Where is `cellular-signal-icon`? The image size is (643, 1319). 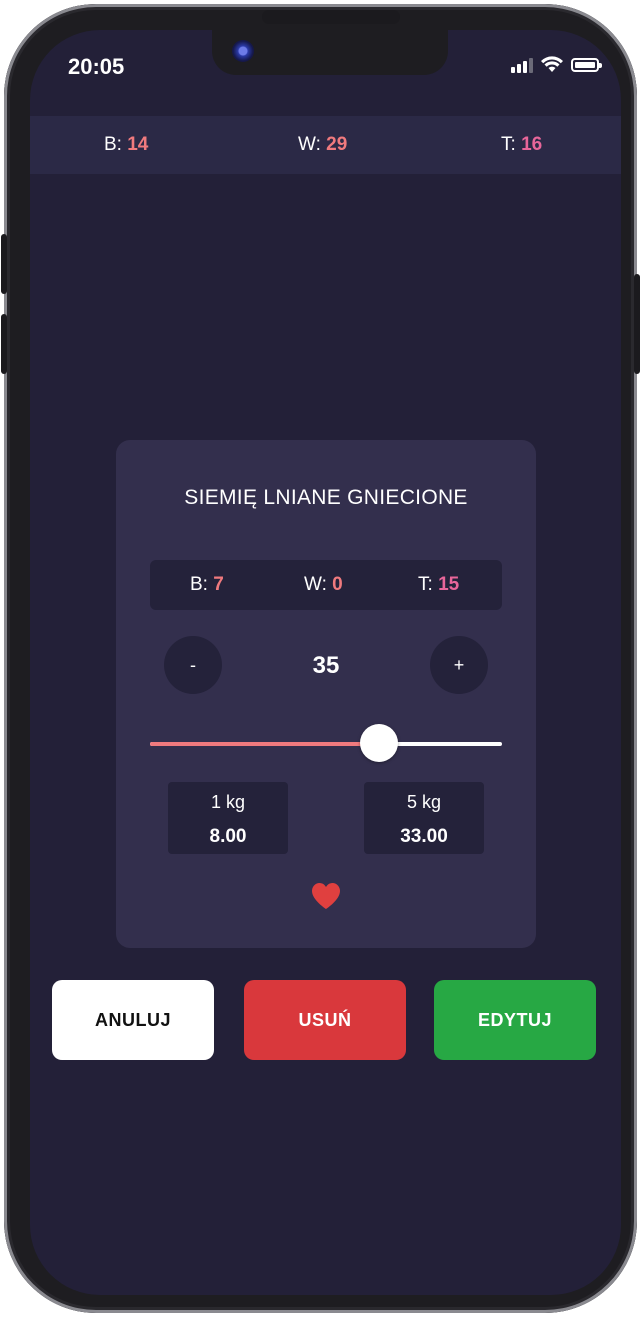 cellular-signal-icon is located at coordinates (522, 65).